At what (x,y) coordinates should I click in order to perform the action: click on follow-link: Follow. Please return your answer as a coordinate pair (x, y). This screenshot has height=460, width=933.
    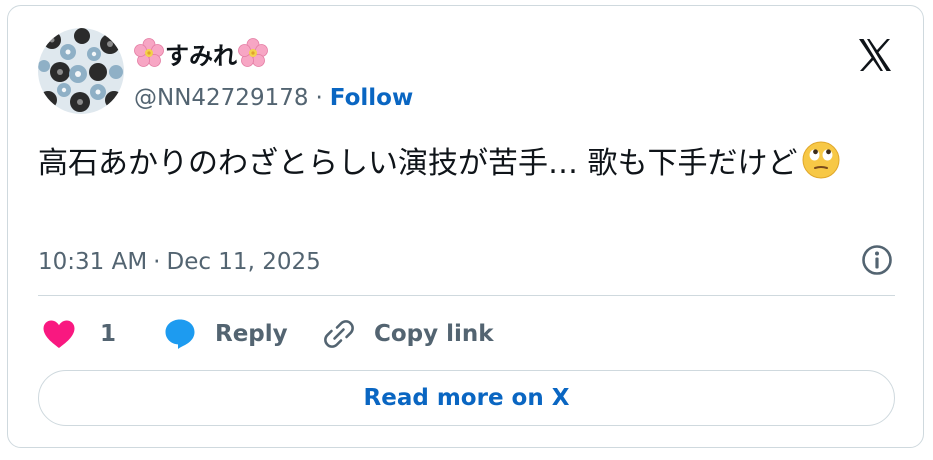
    Looking at the image, I should click on (371, 98).